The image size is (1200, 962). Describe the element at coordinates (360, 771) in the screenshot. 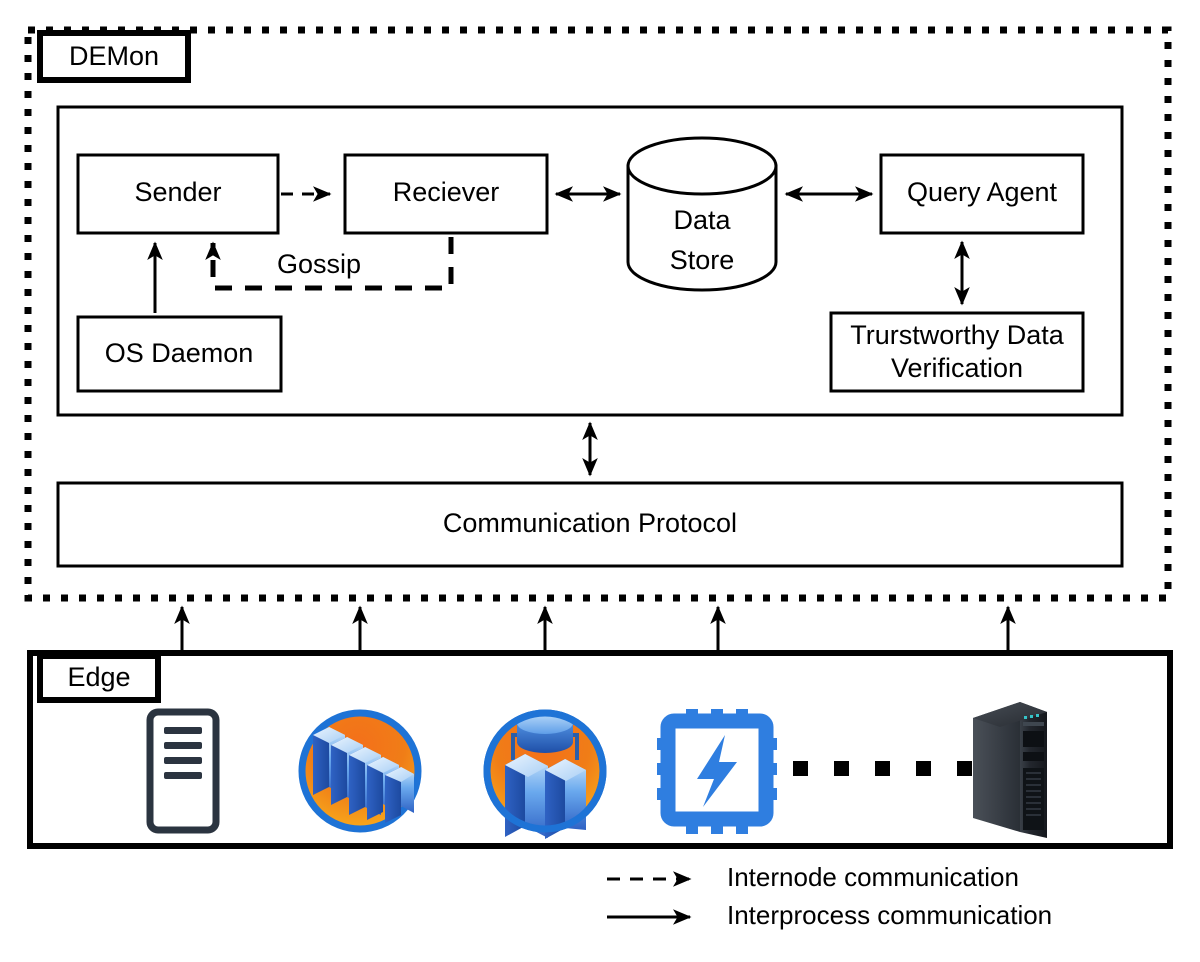

I see `server-cluster-icon` at that location.